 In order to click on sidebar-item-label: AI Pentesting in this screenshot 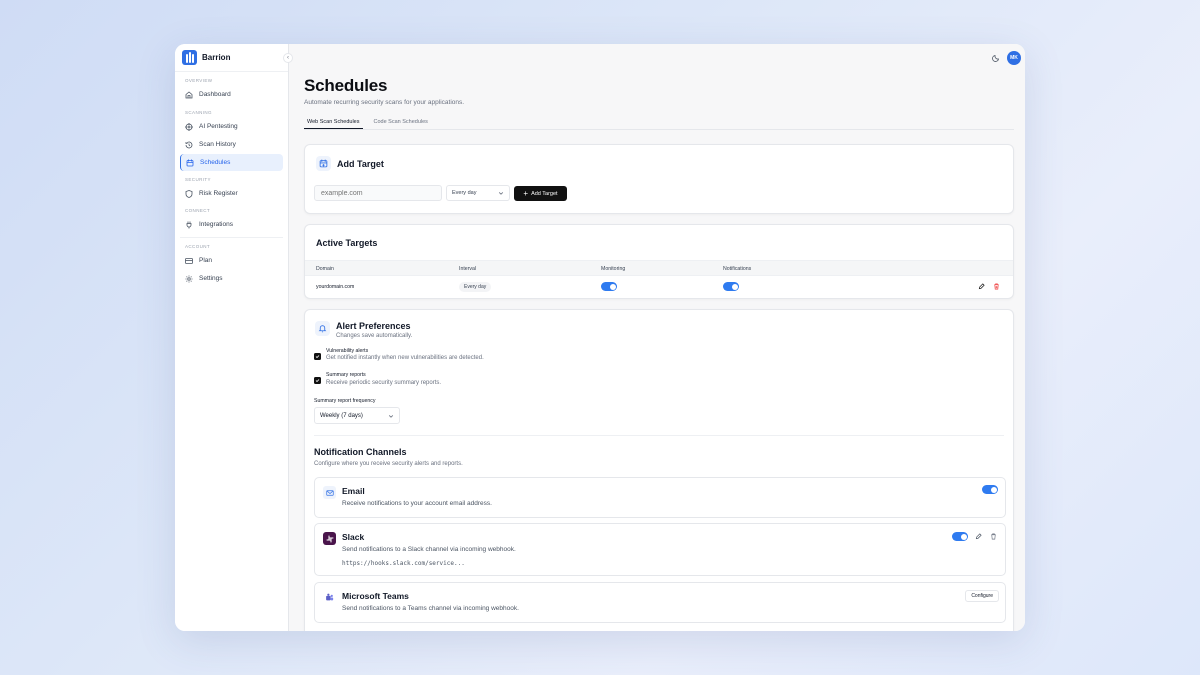, I will do `click(218, 126)`.